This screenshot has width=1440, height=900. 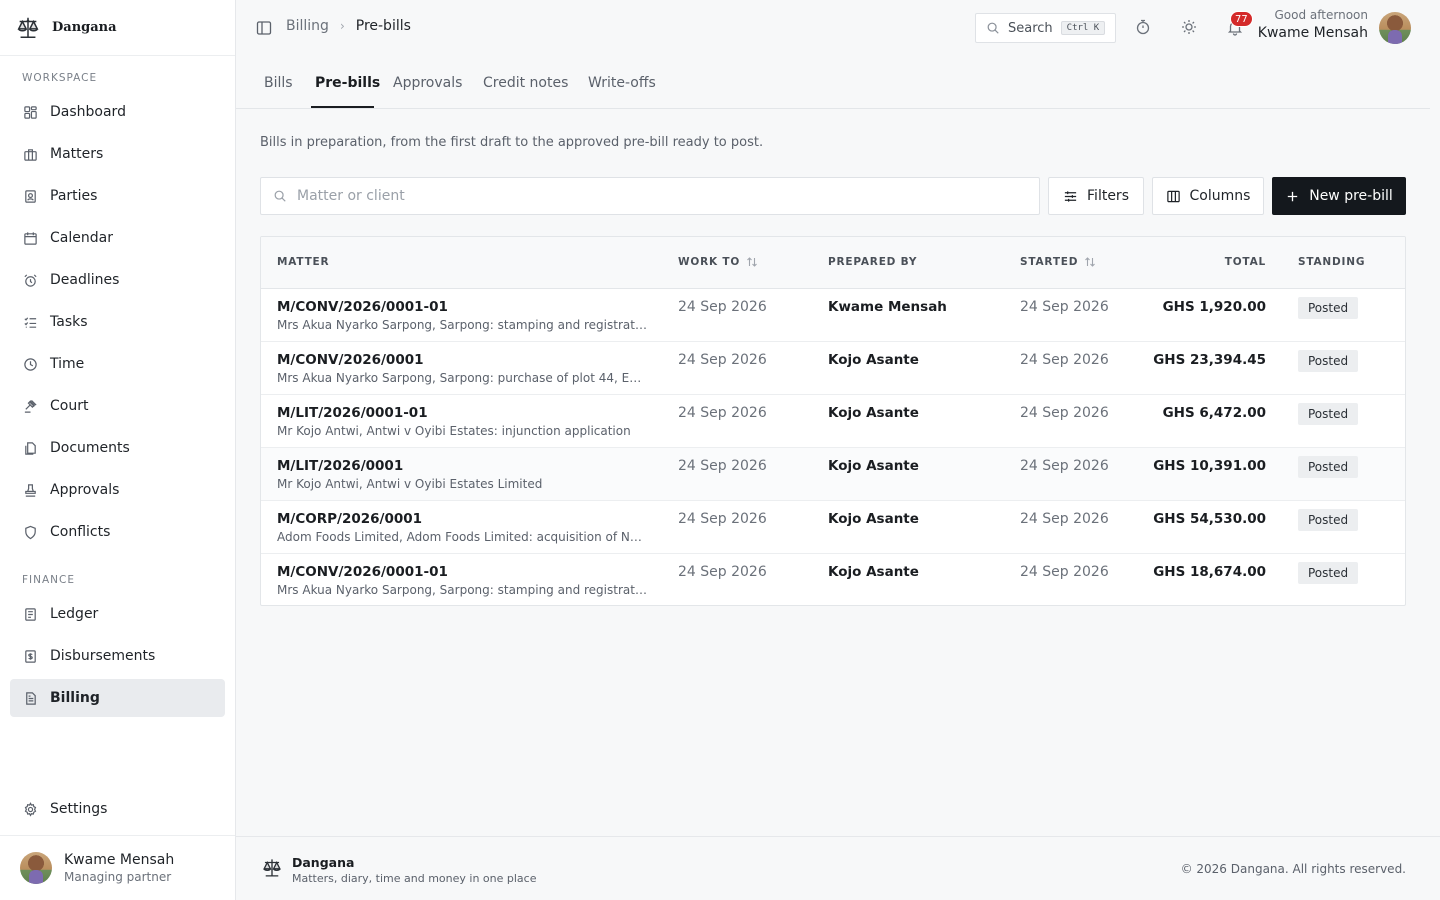 What do you see at coordinates (117, 406) in the screenshot?
I see `sidebar-item-court: Court` at bounding box center [117, 406].